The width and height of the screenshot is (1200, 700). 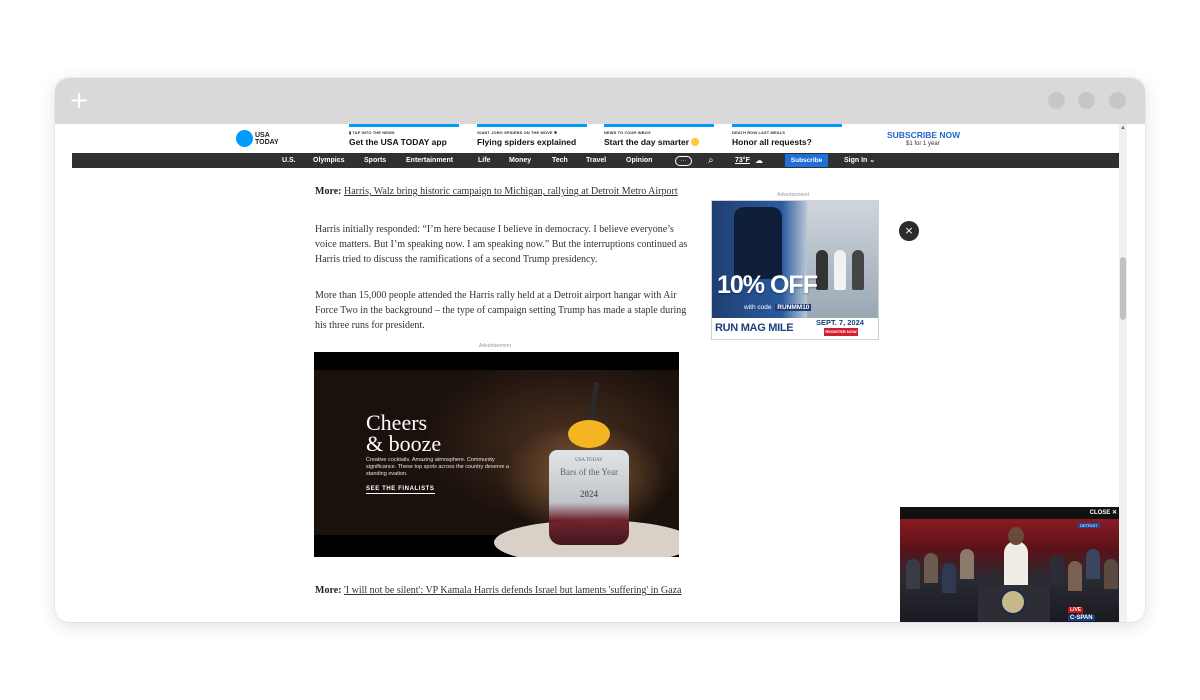 I want to click on usa-today-logo-text: USA TODAY, so click(x=275, y=139).